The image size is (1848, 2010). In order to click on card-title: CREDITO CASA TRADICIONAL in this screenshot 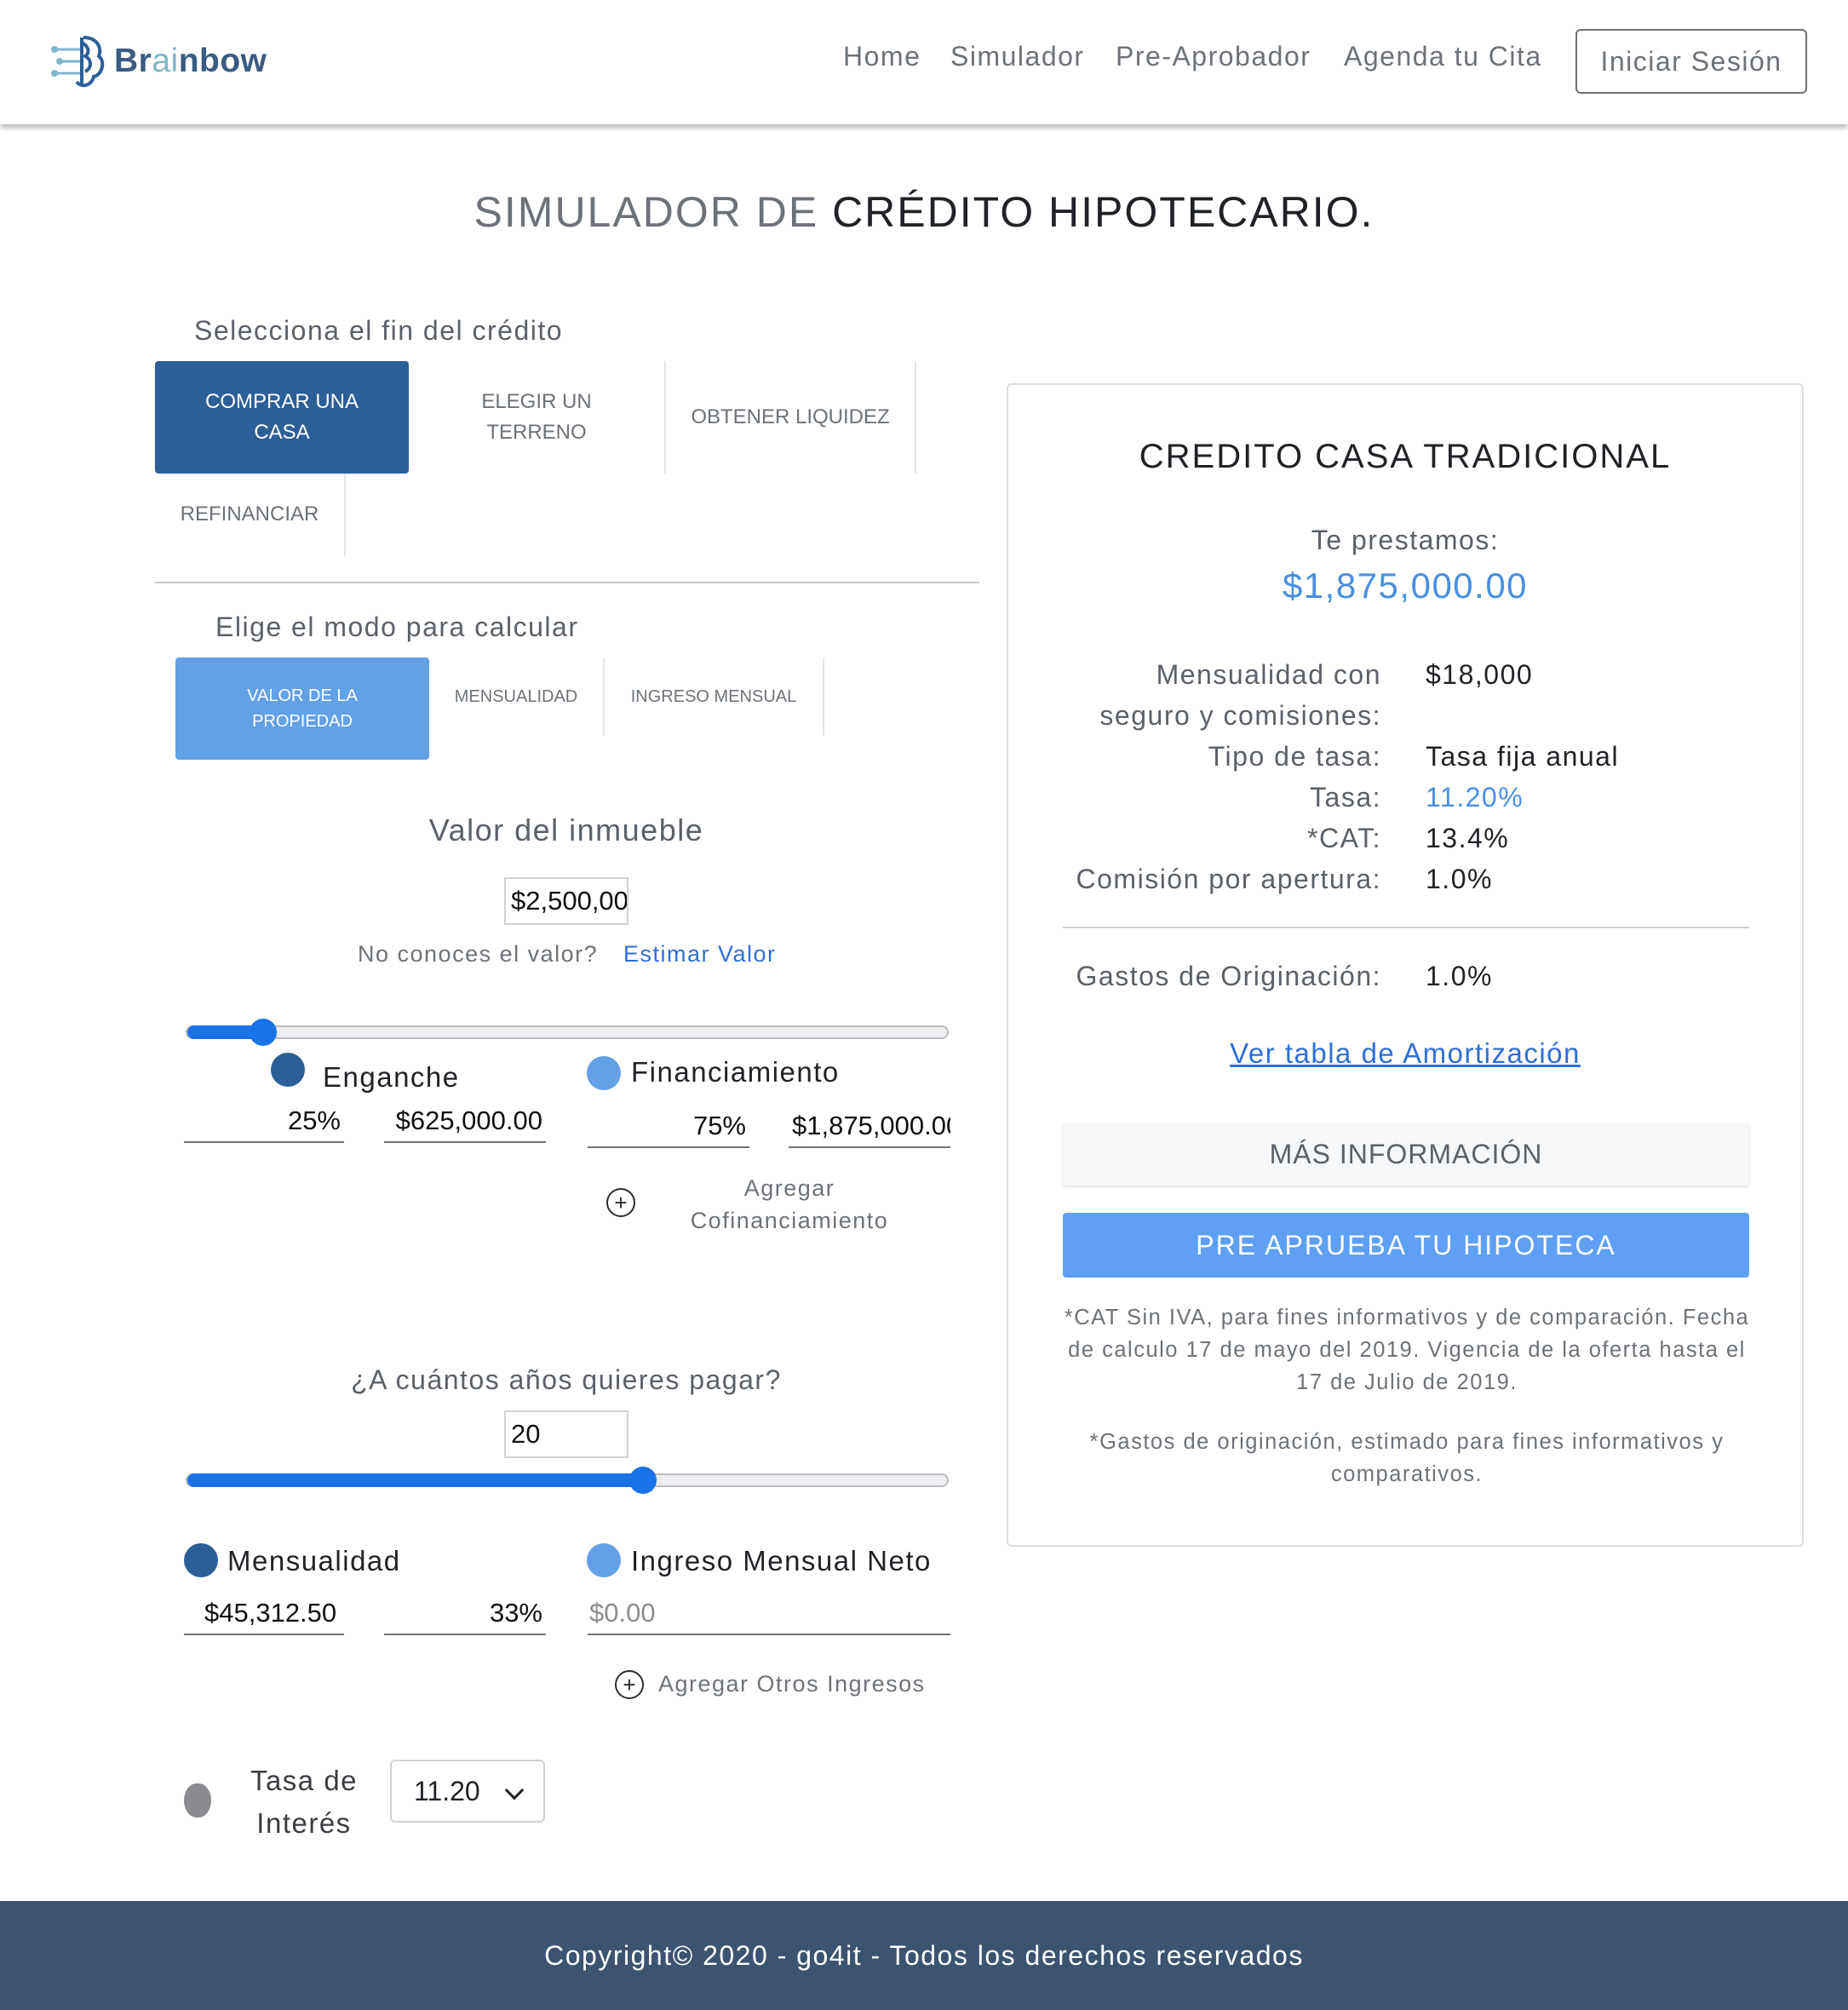, I will do `click(1405, 456)`.